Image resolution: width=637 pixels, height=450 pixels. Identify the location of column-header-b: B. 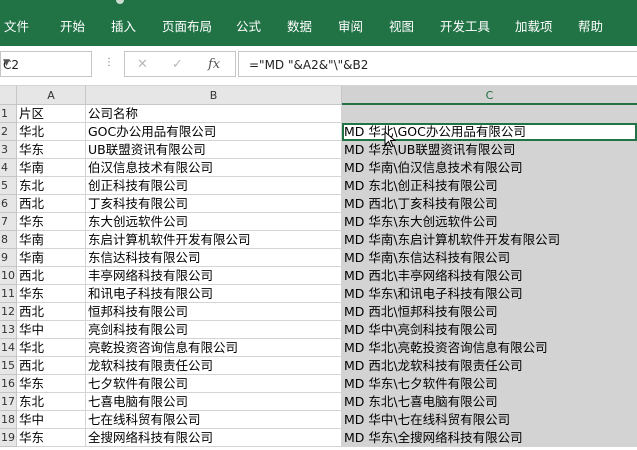
(214, 95).